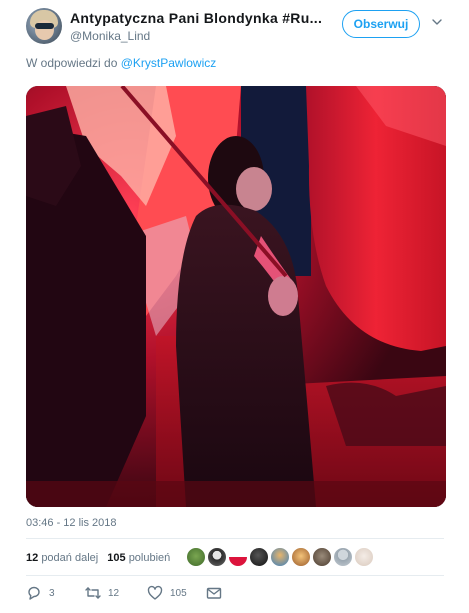 The image size is (469, 613). I want to click on heart-icon, so click(155, 592).